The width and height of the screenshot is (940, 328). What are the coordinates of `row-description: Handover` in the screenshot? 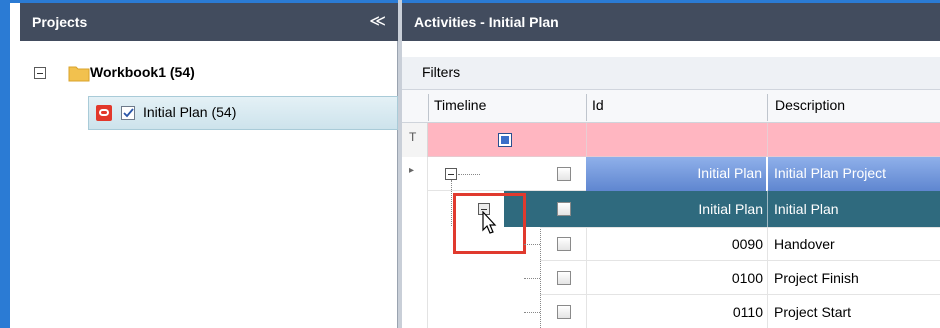 It's located at (804, 244).